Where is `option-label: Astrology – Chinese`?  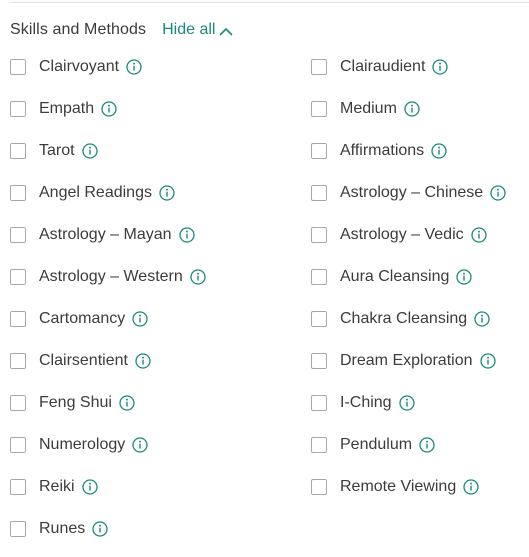 option-label: Astrology – Chinese is located at coordinates (412, 192).